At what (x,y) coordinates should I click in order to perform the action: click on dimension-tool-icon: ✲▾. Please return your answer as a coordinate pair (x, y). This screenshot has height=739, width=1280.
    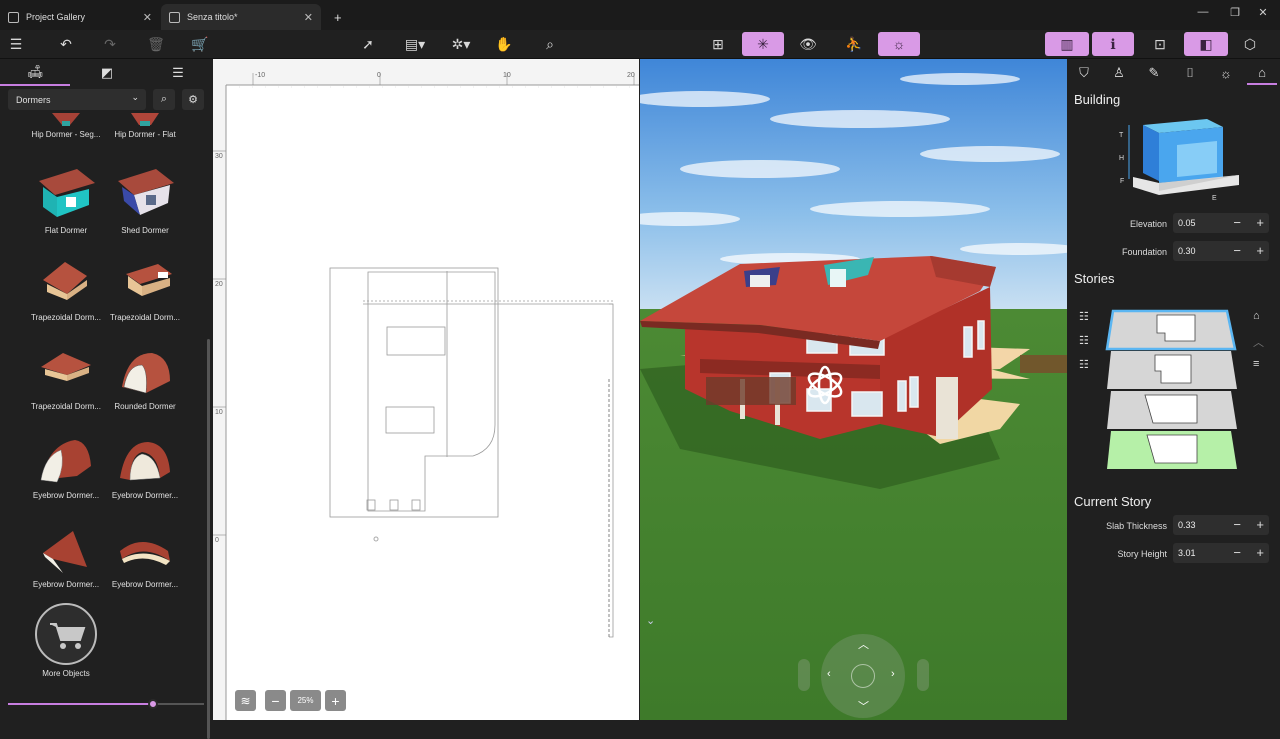
    Looking at the image, I should click on (461, 44).